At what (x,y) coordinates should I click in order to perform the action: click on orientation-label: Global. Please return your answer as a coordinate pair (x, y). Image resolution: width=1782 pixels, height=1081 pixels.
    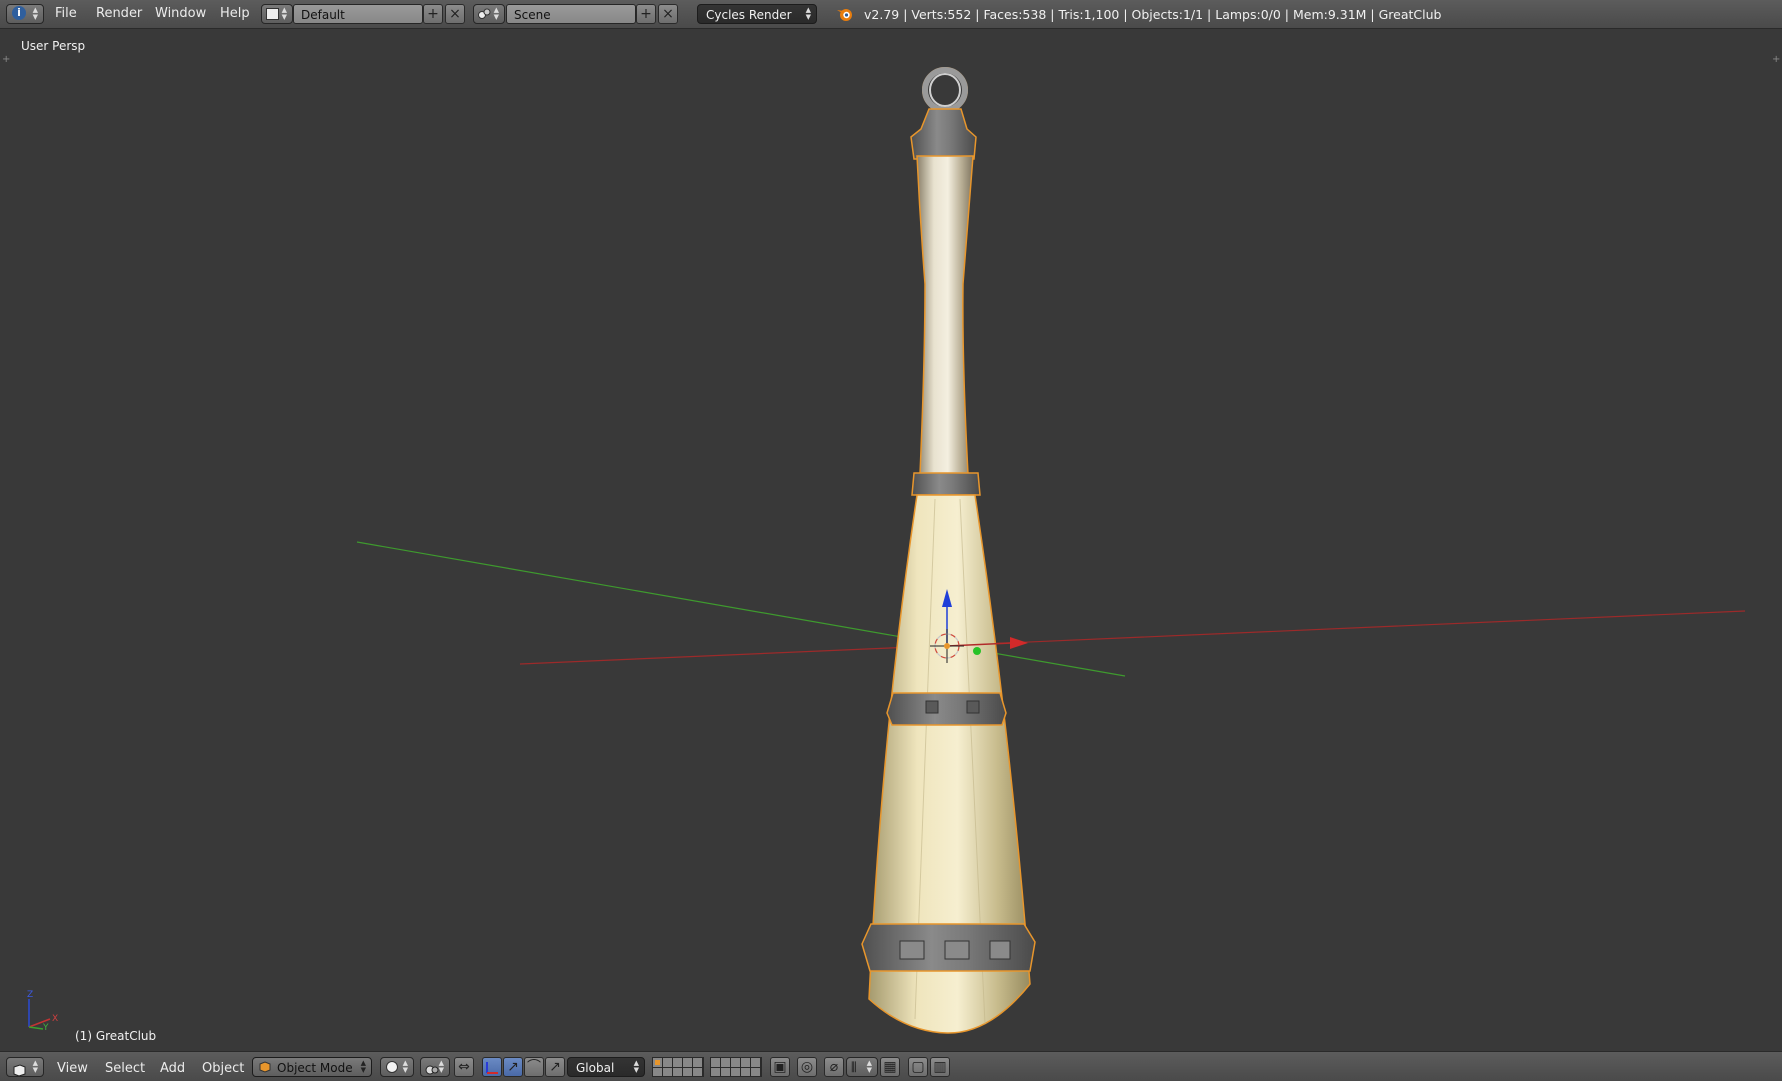
    Looking at the image, I should click on (595, 1068).